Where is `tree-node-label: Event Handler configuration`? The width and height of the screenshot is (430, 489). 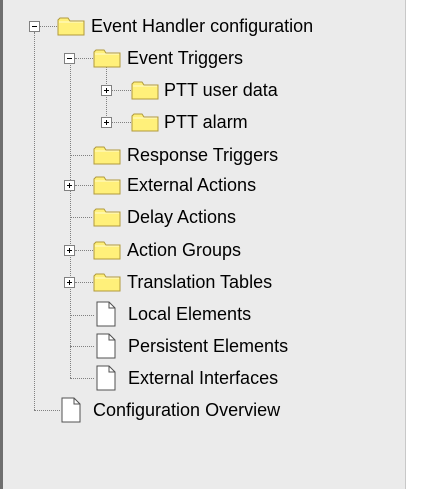 tree-node-label: Event Handler configuration is located at coordinates (202, 26).